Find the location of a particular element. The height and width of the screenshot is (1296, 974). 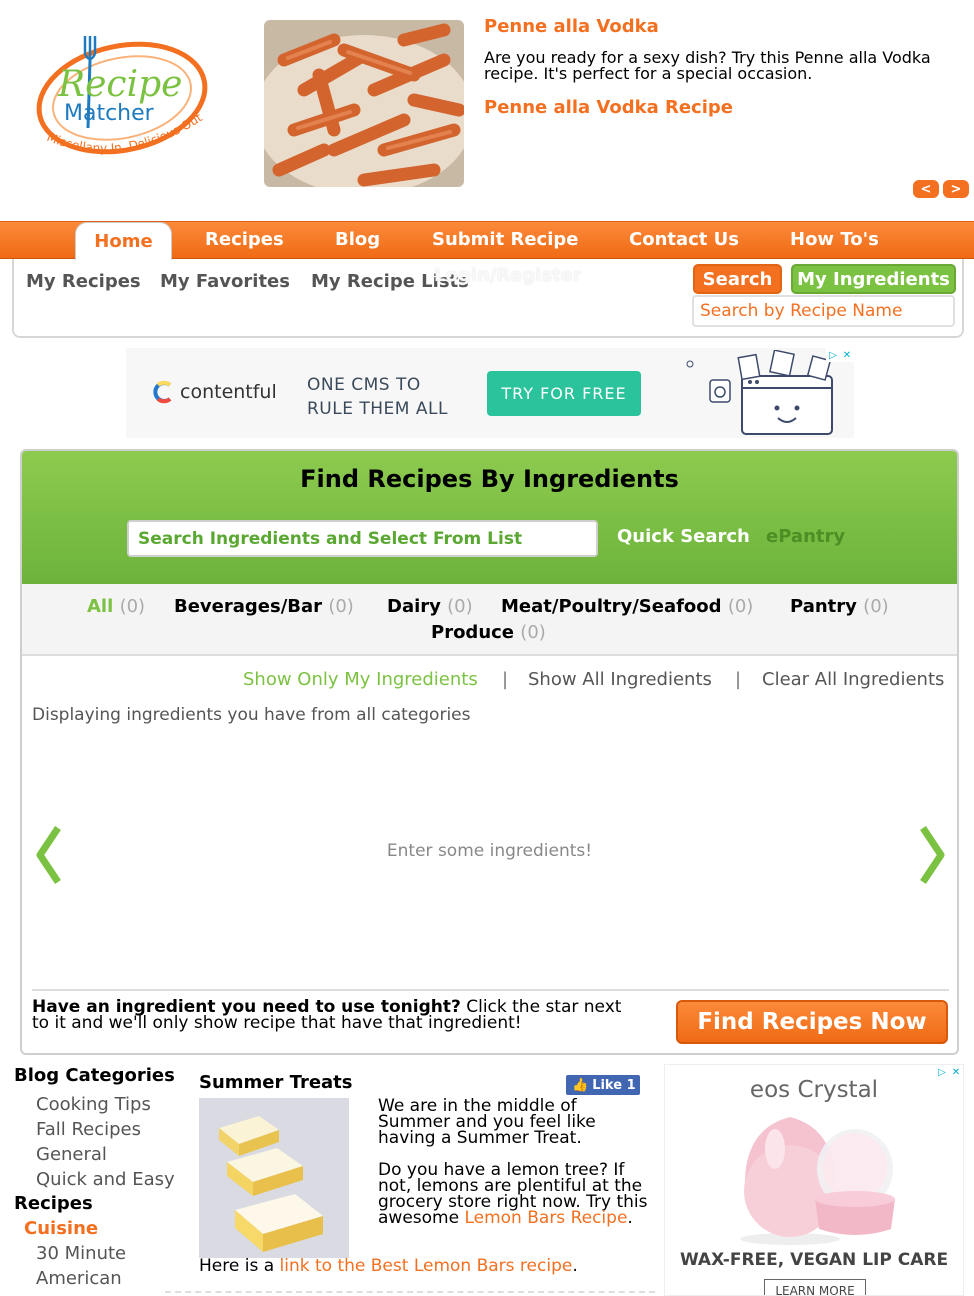

blog-category-link: General is located at coordinates (71, 1154).